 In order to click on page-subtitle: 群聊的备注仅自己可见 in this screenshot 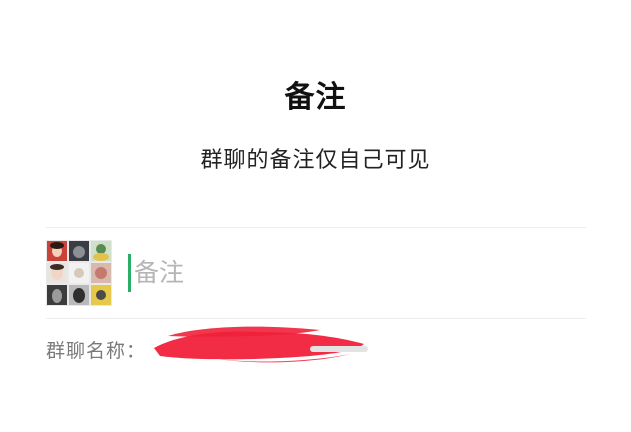, I will do `click(315, 160)`.